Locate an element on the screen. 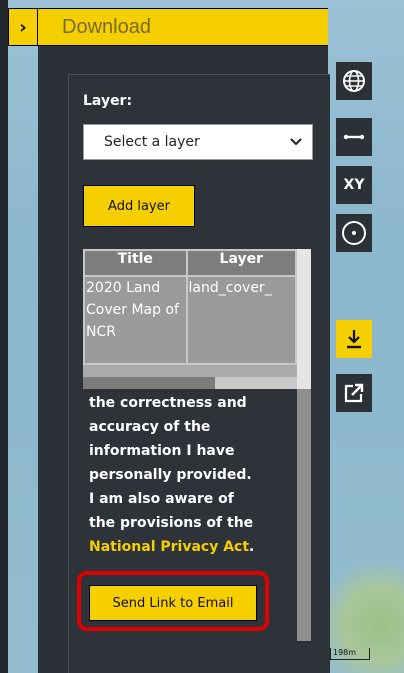 The width and height of the screenshot is (404, 673). consent-line: information I have is located at coordinates (162, 451).